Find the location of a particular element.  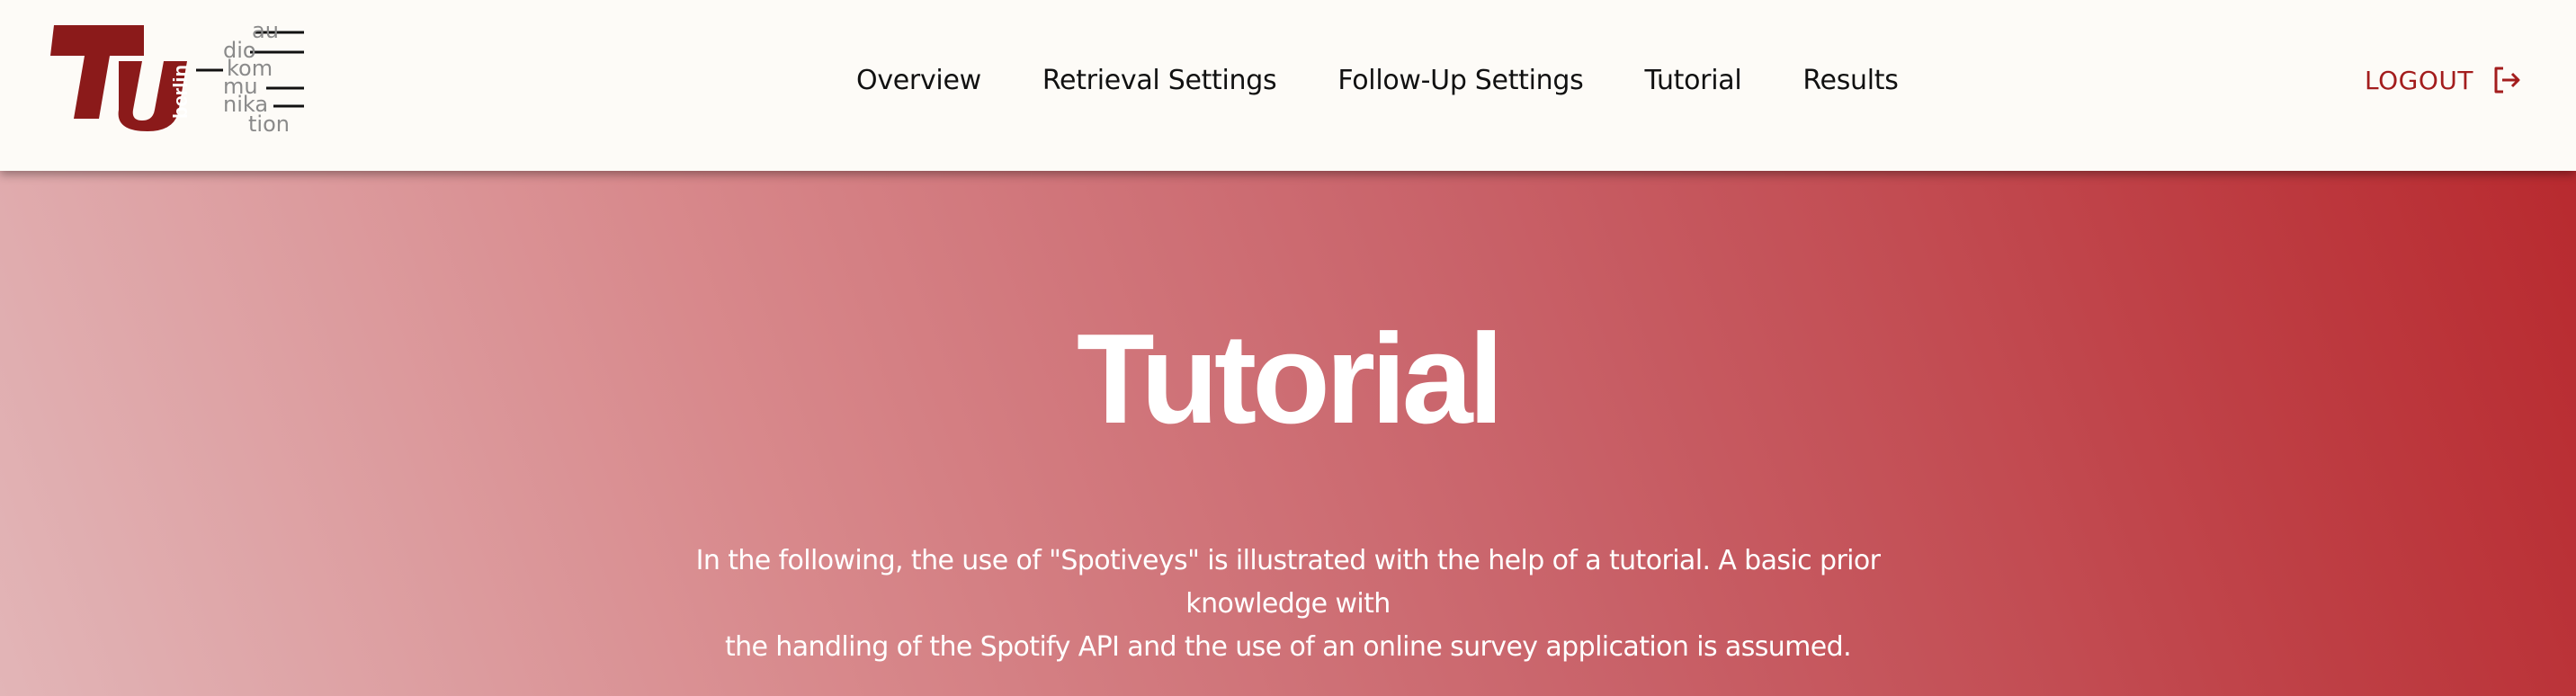

logout-button: LOGOUT is located at coordinates (2443, 80).